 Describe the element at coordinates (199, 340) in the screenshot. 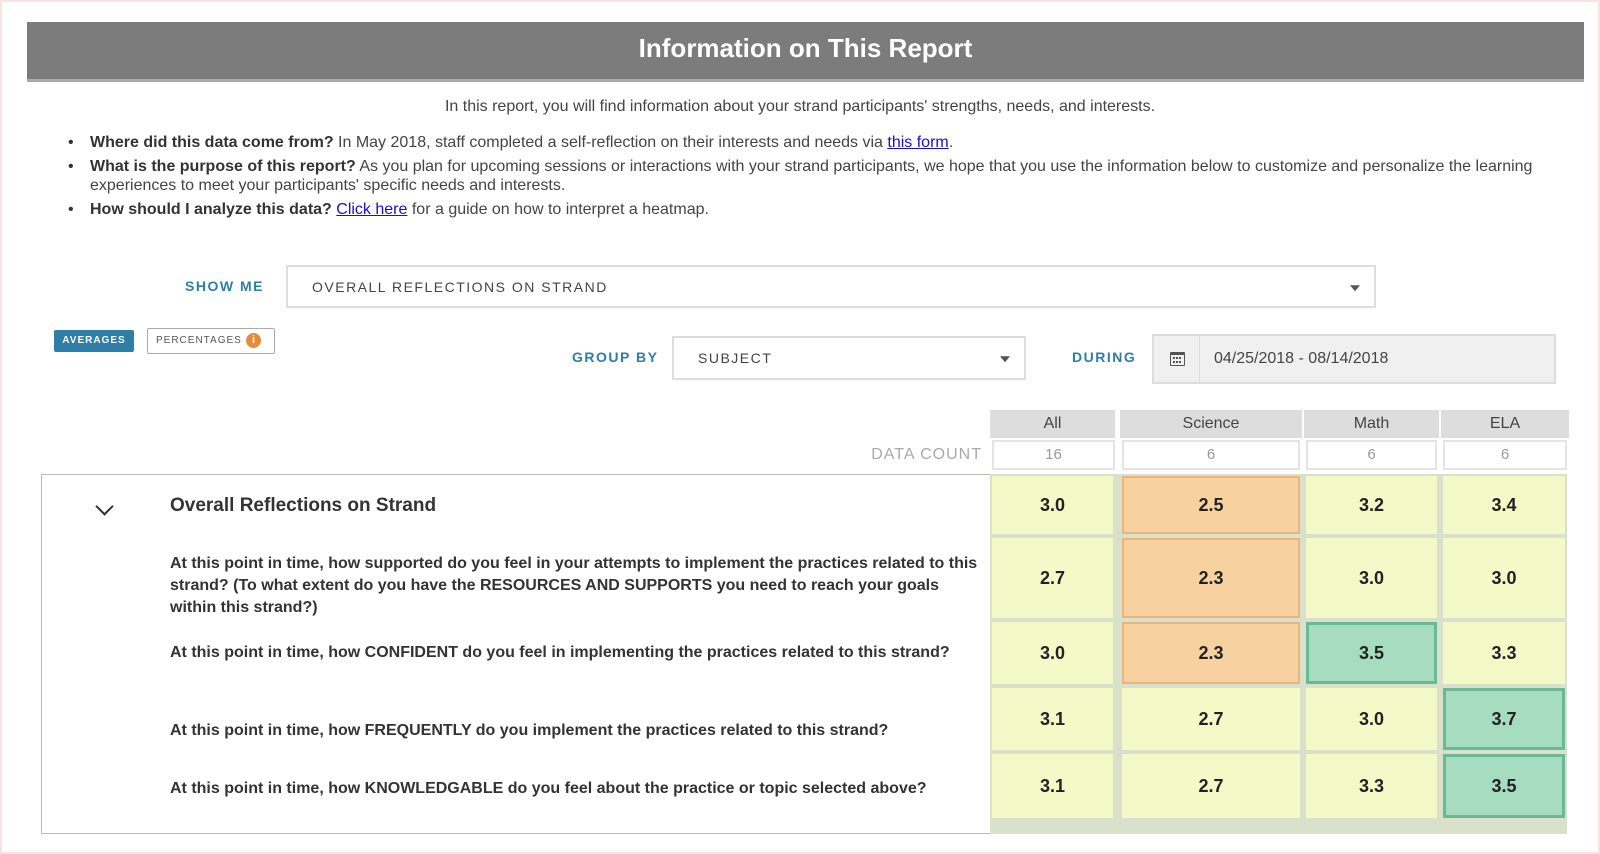

I see `percentages-label: PERCENTAGES` at that location.